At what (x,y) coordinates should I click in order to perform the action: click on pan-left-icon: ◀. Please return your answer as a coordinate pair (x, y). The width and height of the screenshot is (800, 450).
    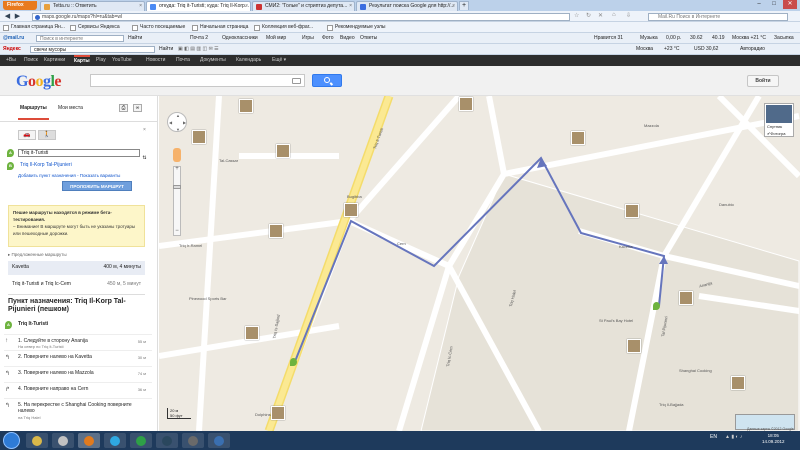
    Looking at the image, I should click on (170, 122).